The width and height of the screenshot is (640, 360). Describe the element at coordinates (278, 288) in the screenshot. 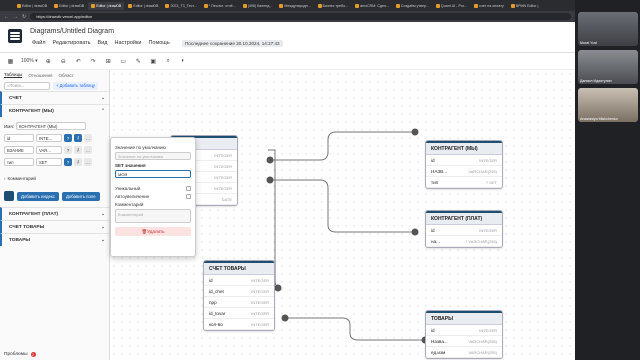

I see `relation-end-marker` at that location.